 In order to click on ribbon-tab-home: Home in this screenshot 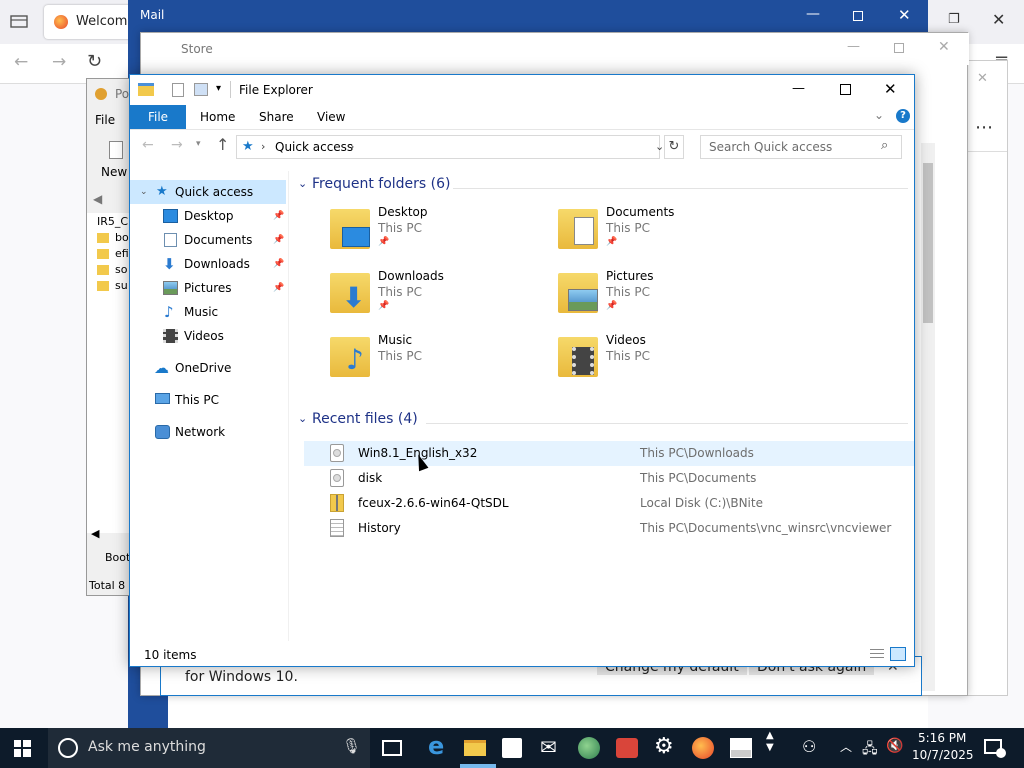, I will do `click(217, 117)`.